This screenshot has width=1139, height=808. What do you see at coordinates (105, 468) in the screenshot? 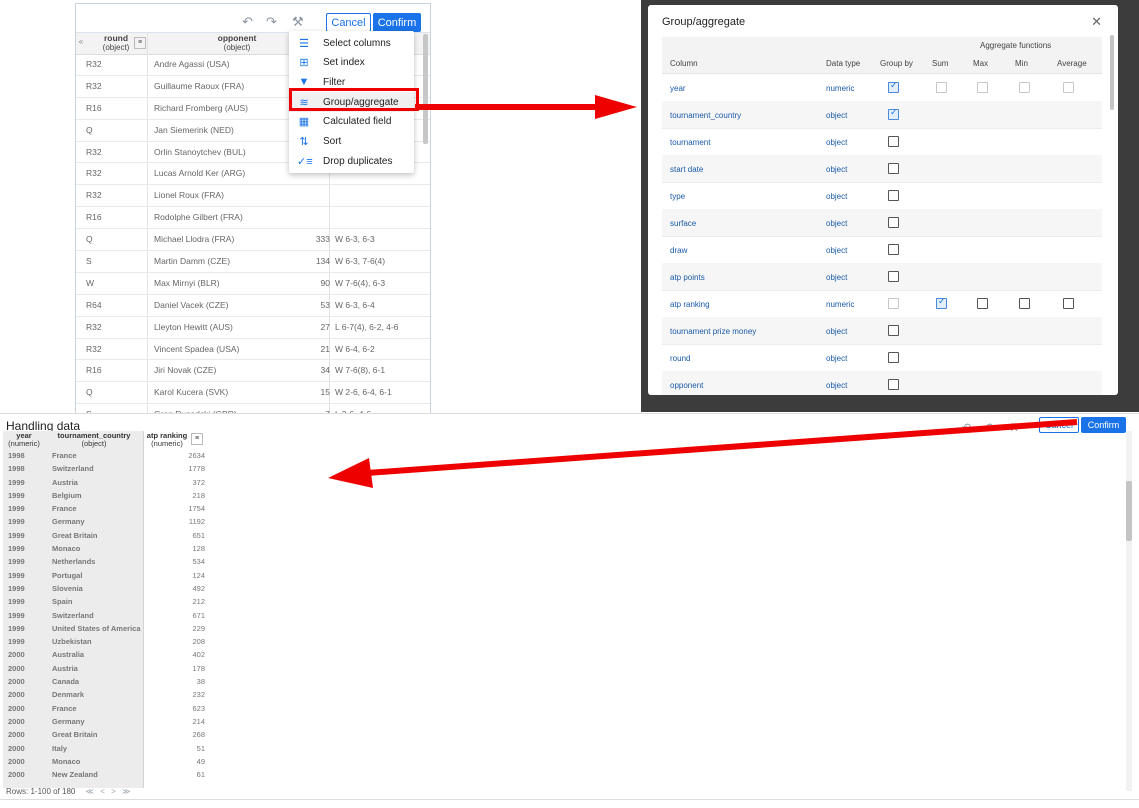
I see `table-row: 1998 Switzerland 1778` at bounding box center [105, 468].